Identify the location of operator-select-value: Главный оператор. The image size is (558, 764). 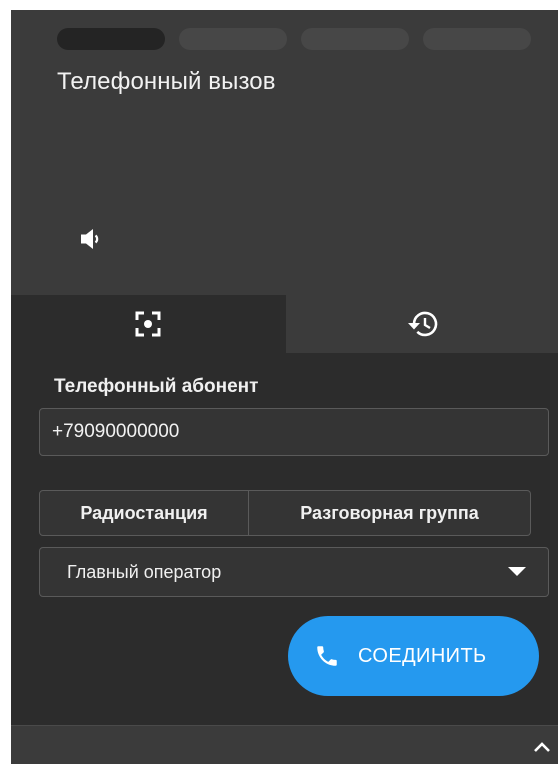
(144, 571).